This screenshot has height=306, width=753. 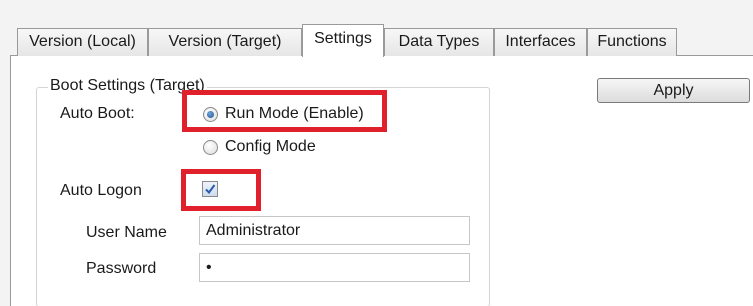 What do you see at coordinates (82, 42) in the screenshot?
I see `tab-version-local: Version (Local)` at bounding box center [82, 42].